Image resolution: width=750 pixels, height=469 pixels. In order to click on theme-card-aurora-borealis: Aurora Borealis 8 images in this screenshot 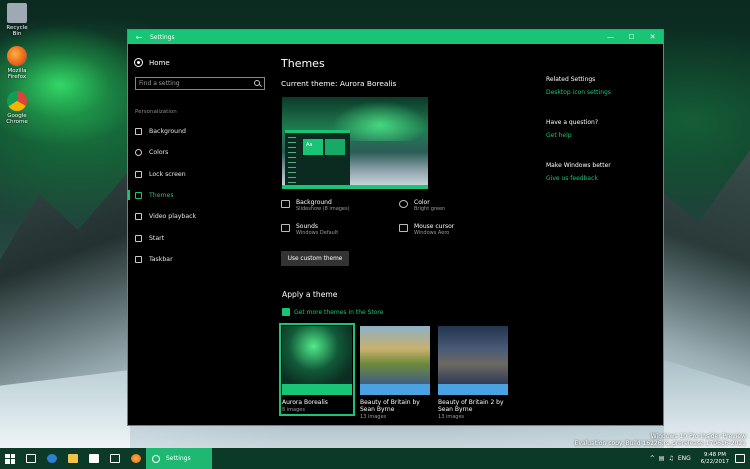, I will do `click(317, 369)`.